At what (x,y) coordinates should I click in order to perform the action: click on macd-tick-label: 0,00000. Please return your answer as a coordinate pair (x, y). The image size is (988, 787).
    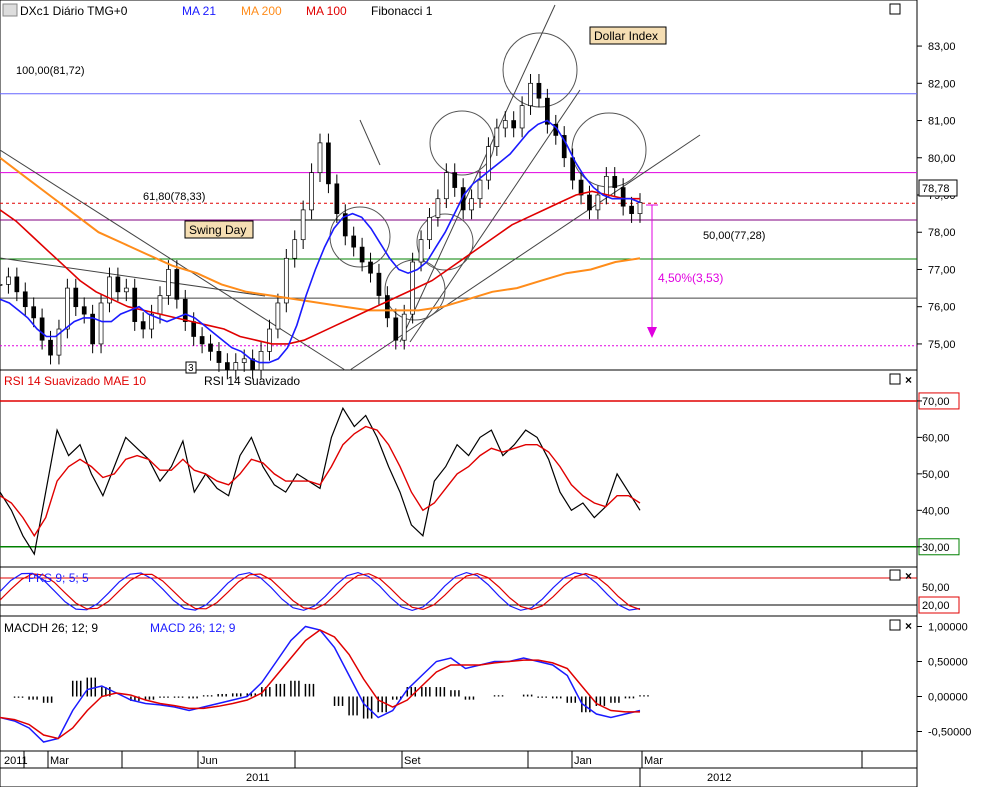
    Looking at the image, I should click on (948, 698).